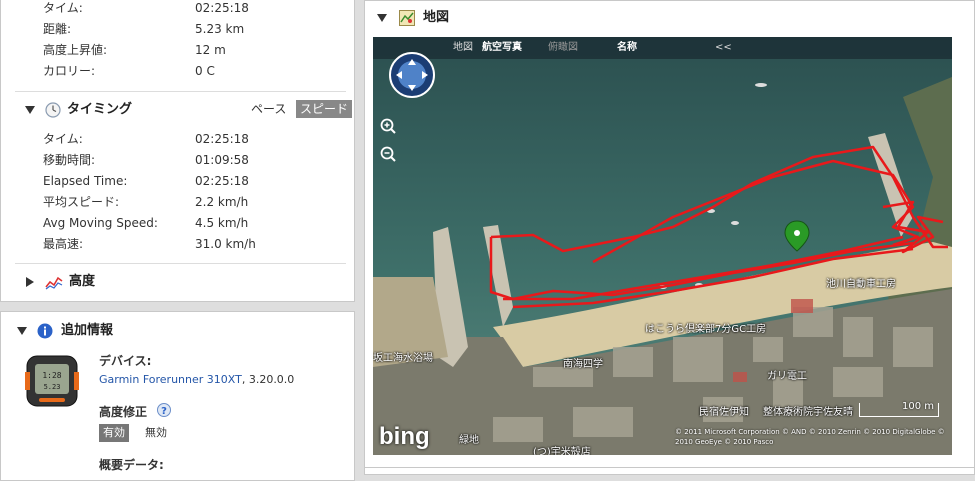 The height and width of the screenshot is (481, 975). I want to click on map-icon, so click(407, 18).